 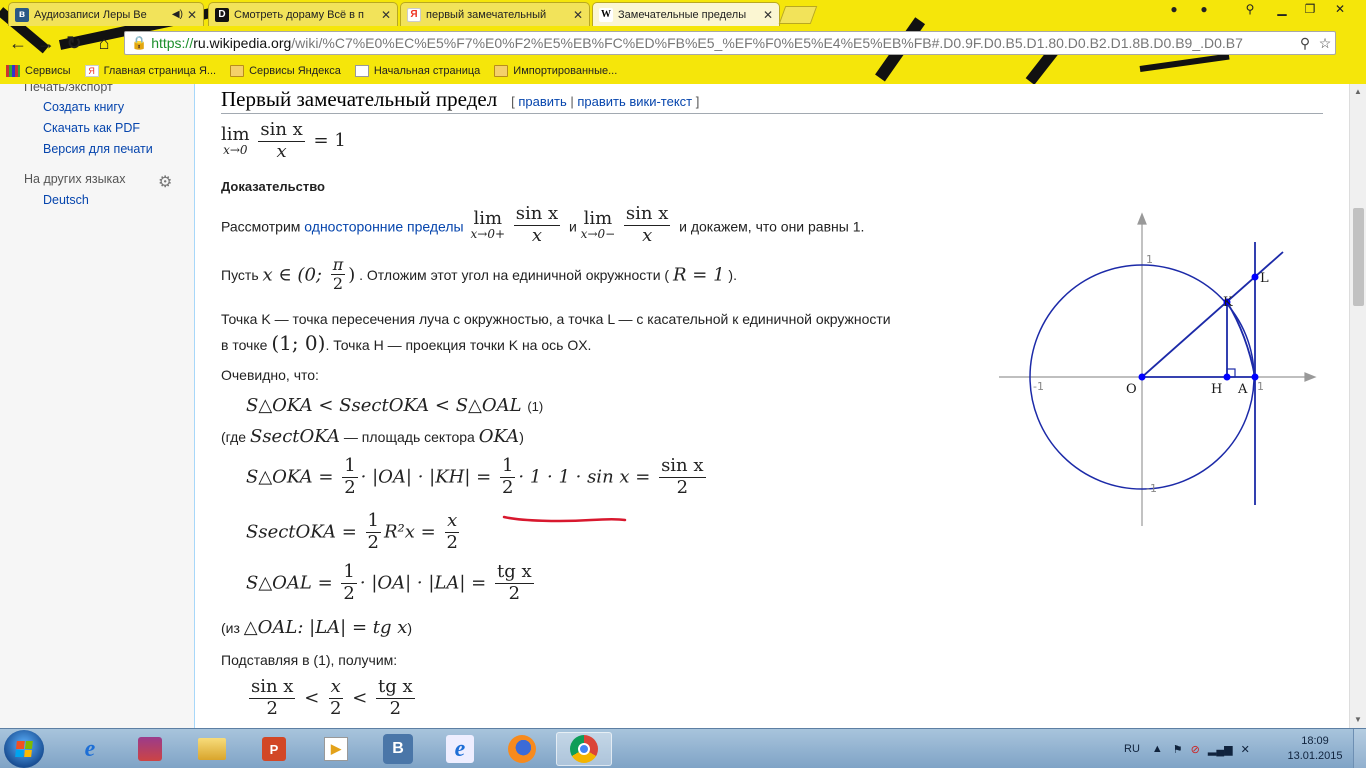 What do you see at coordinates (172, 43) in the screenshot?
I see `url-scheme: https://` at bounding box center [172, 43].